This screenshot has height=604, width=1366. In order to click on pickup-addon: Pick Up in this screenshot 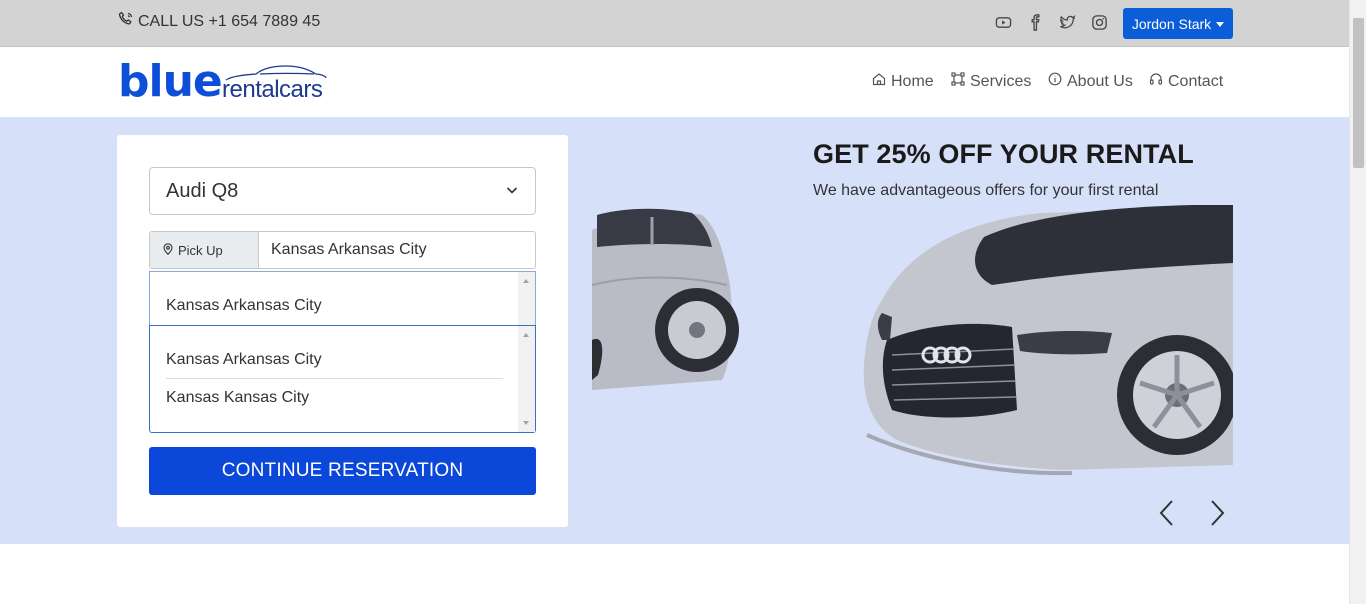, I will do `click(204, 250)`.